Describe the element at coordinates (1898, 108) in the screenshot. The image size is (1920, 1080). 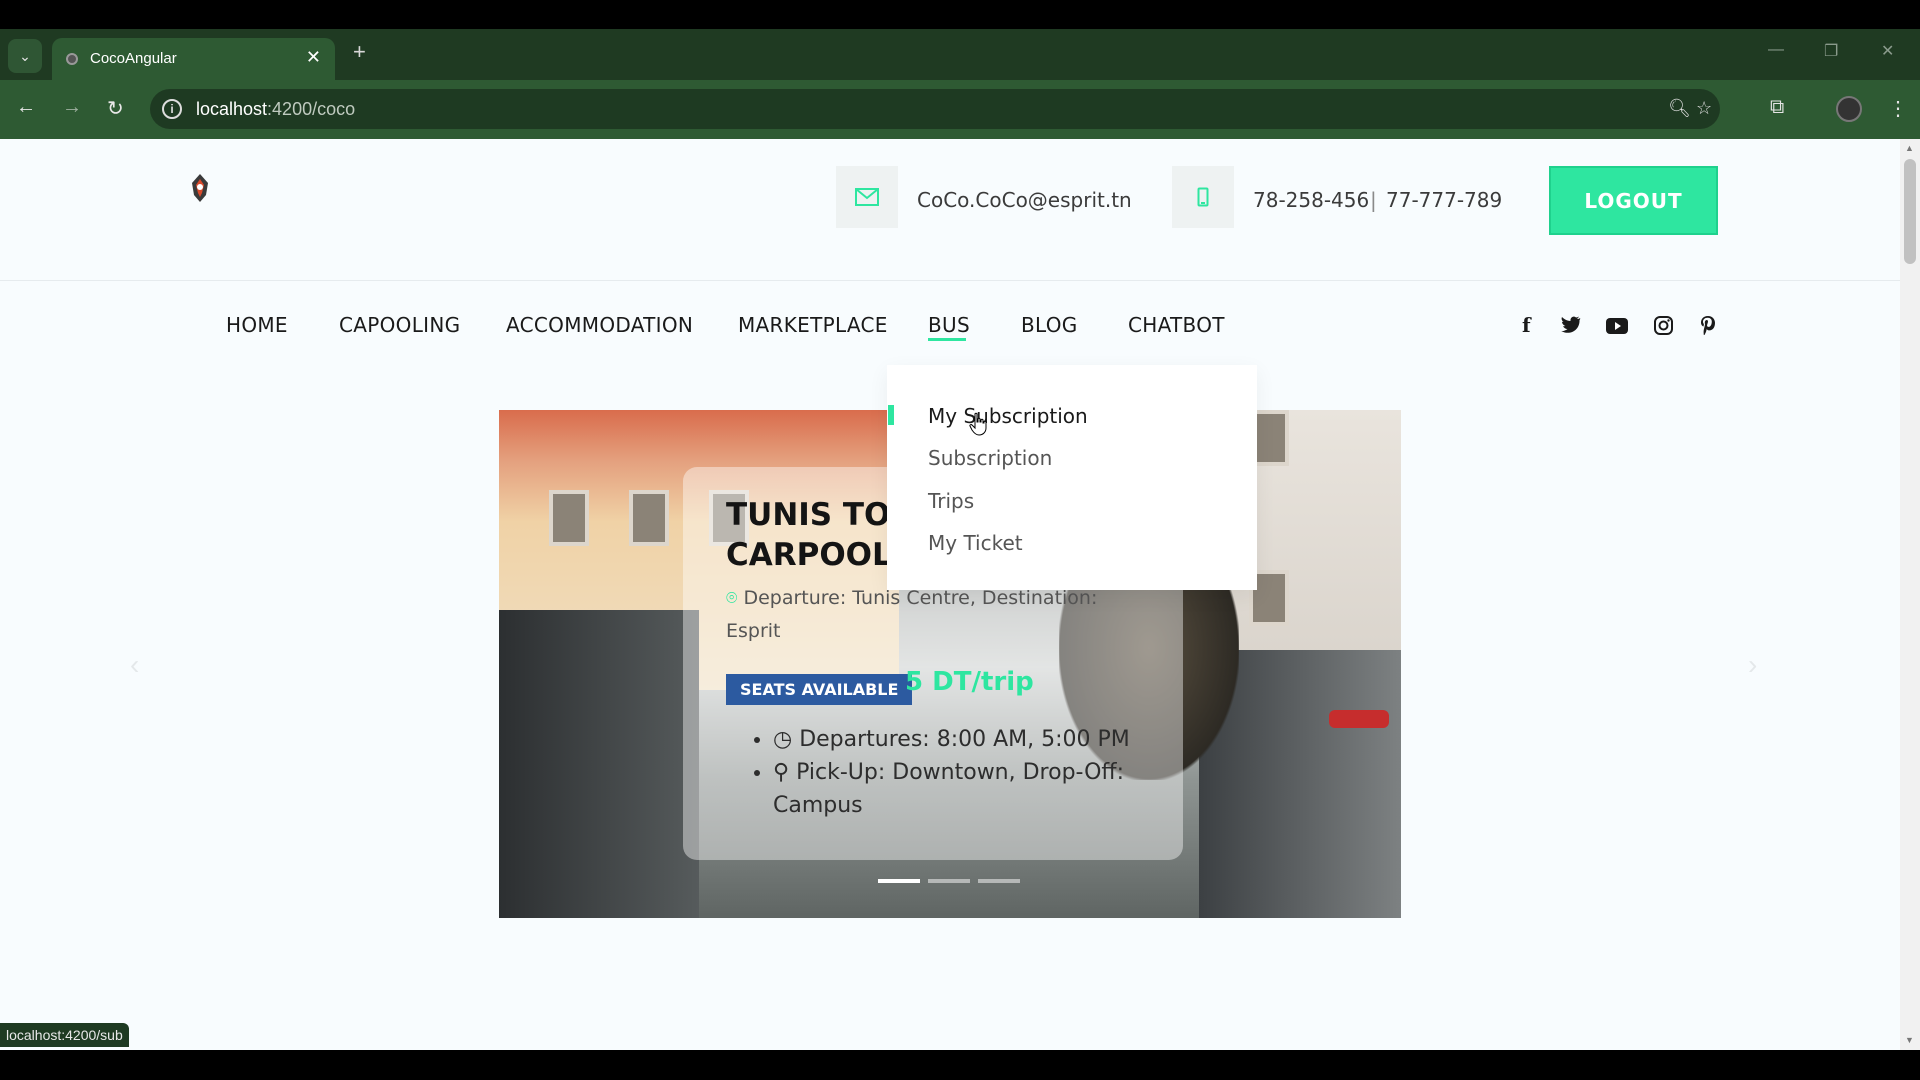
I see `browser-menu-icon: ⋮` at that location.